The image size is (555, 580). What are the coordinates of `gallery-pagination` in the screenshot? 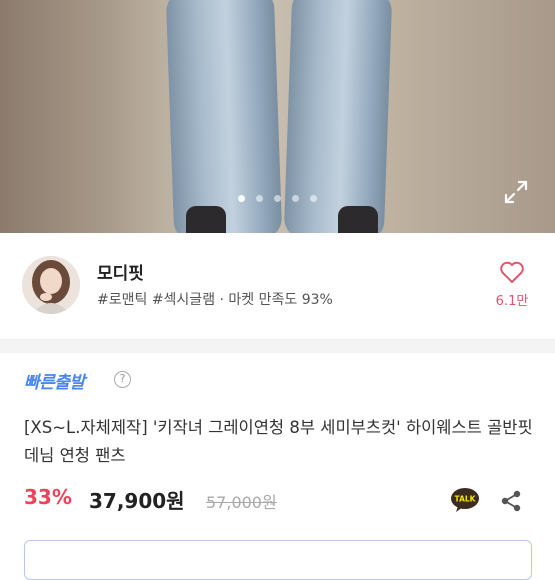 It's located at (277, 198).